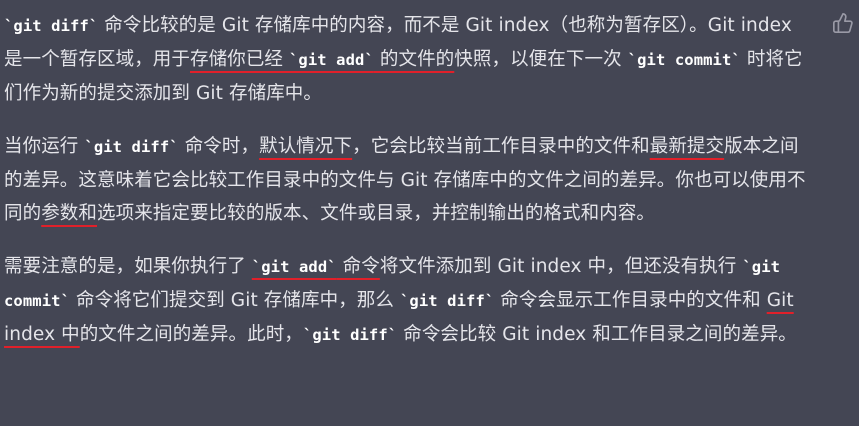  What do you see at coordinates (376, 213) in the screenshot?
I see `text-segment: 选项来指定要比较的版本、文件或目录，并控制输出的格式和内容。` at bounding box center [376, 213].